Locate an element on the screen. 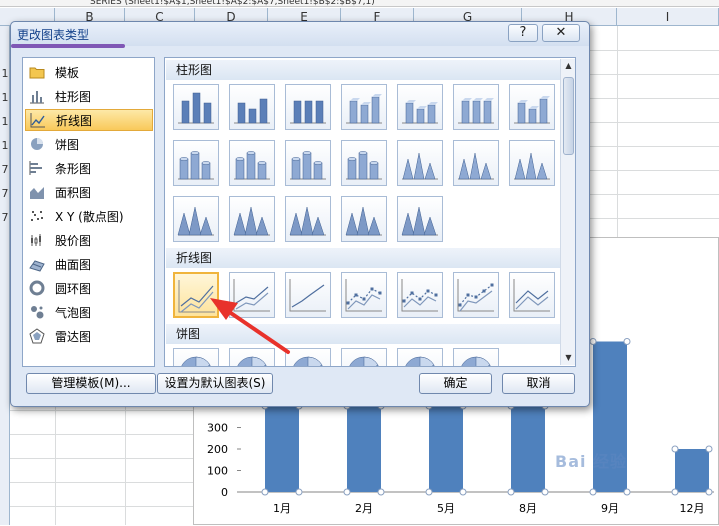 This screenshot has width=719, height=526. line-chart-icon is located at coordinates (37, 120).